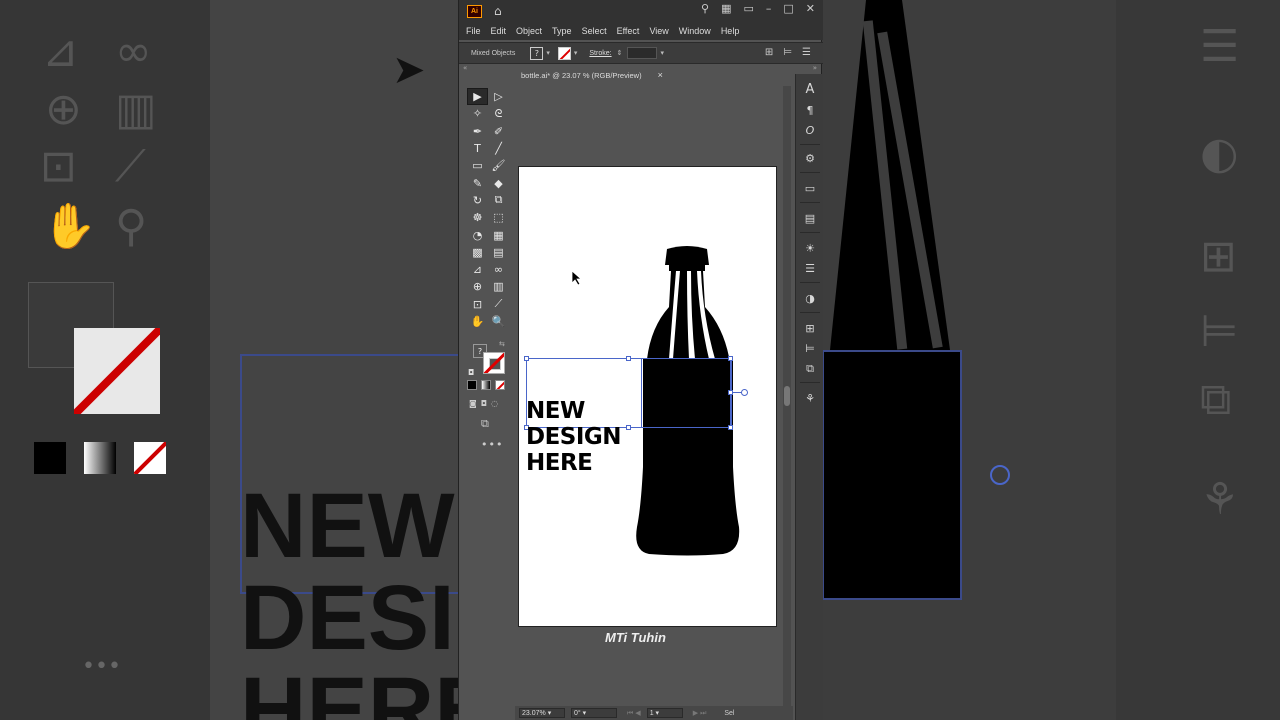 The height and width of the screenshot is (720, 1280). What do you see at coordinates (810, 89) in the screenshot?
I see `character-panel-icon: A` at bounding box center [810, 89].